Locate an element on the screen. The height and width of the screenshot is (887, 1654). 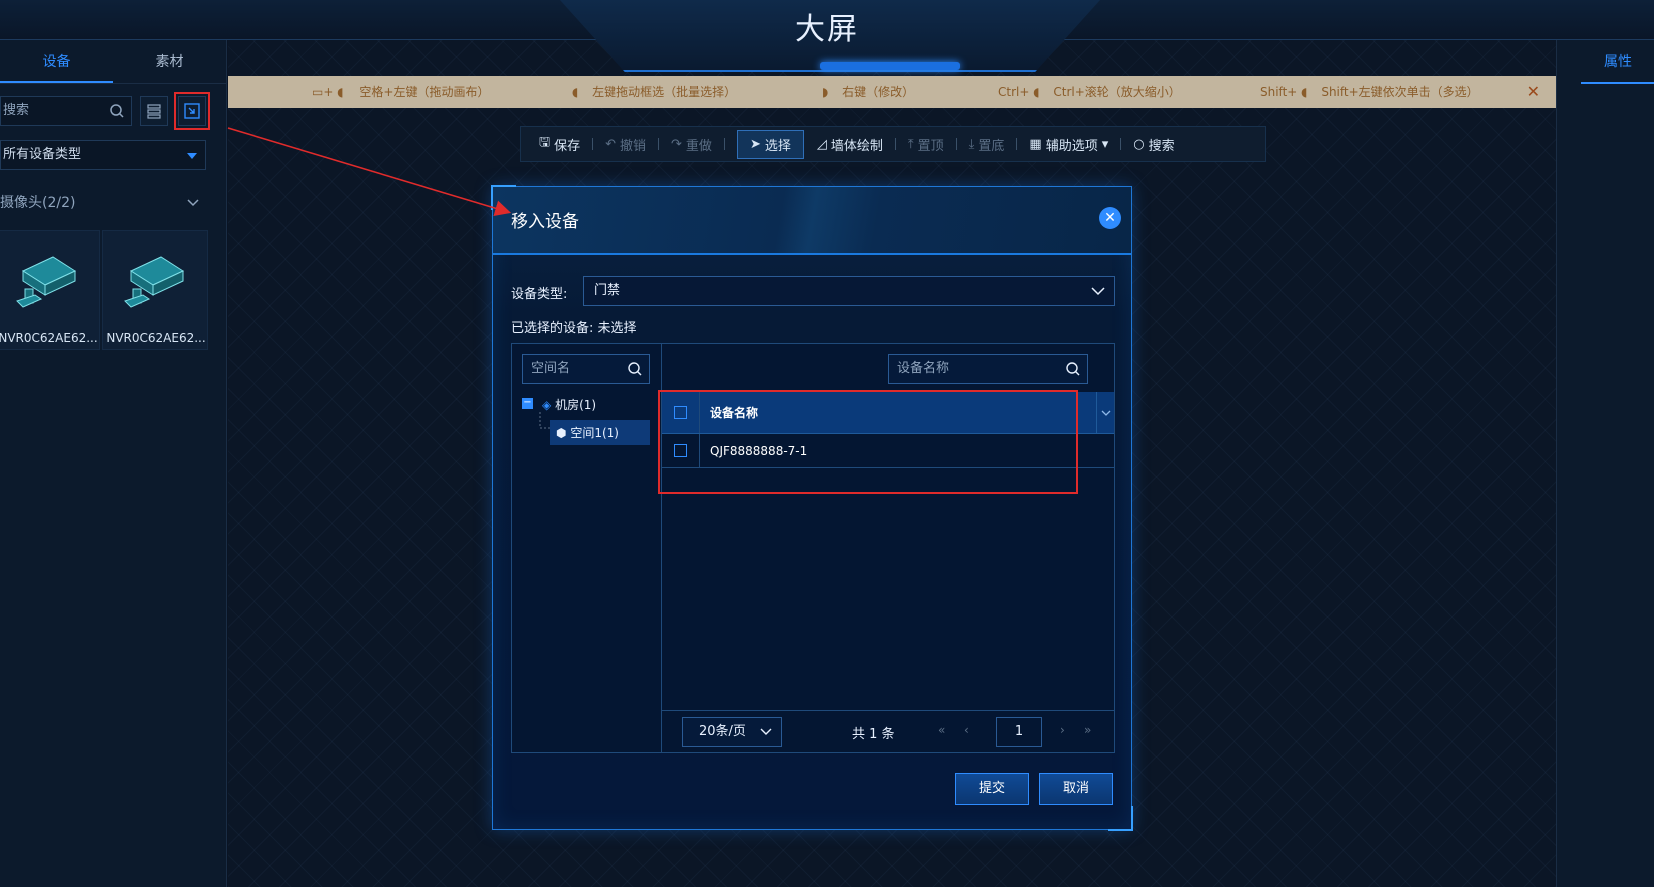
space-search-input: 空间名 is located at coordinates (586, 369).